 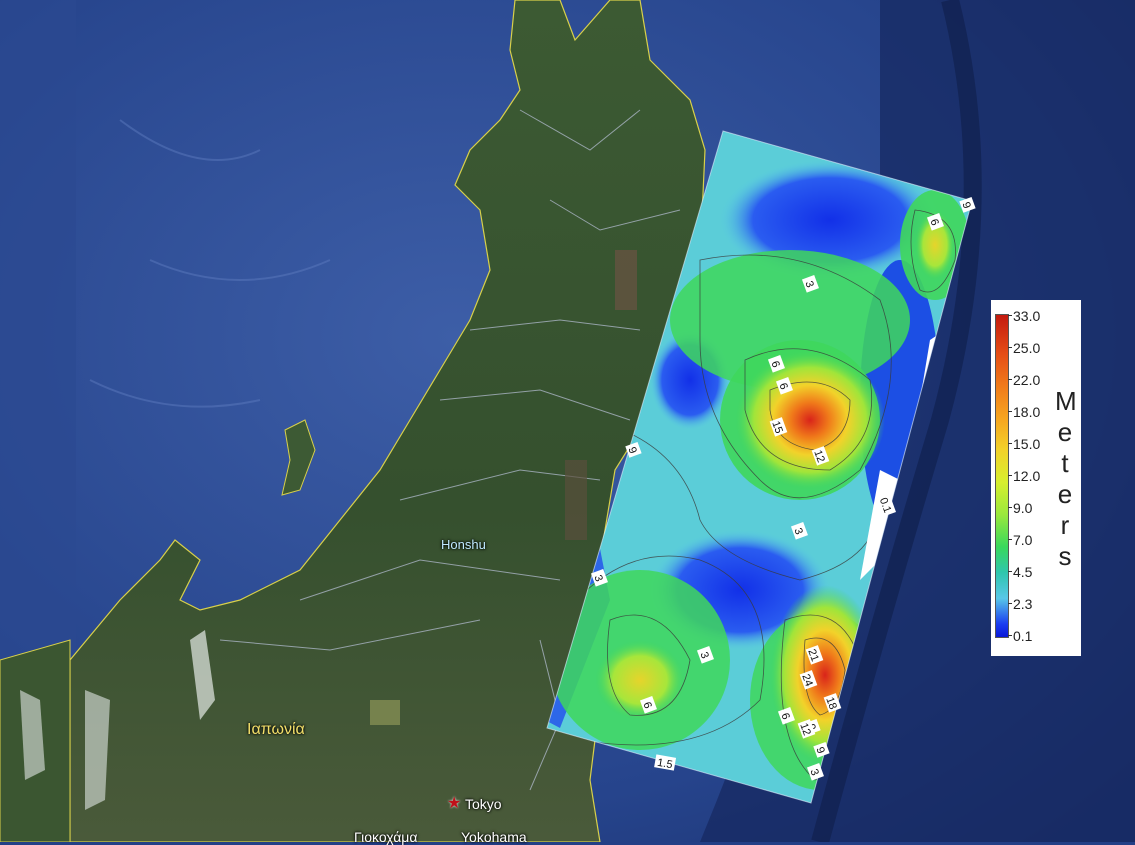 What do you see at coordinates (1027, 348) in the screenshot?
I see `legend-tick: 25.0` at bounding box center [1027, 348].